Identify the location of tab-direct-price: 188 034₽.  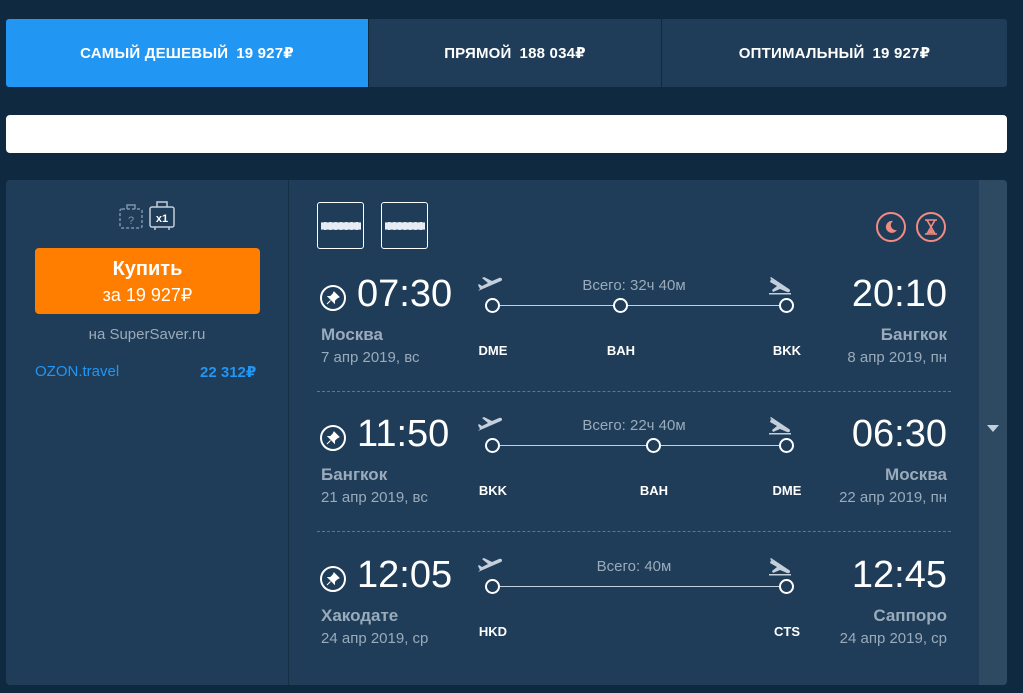
(552, 53).